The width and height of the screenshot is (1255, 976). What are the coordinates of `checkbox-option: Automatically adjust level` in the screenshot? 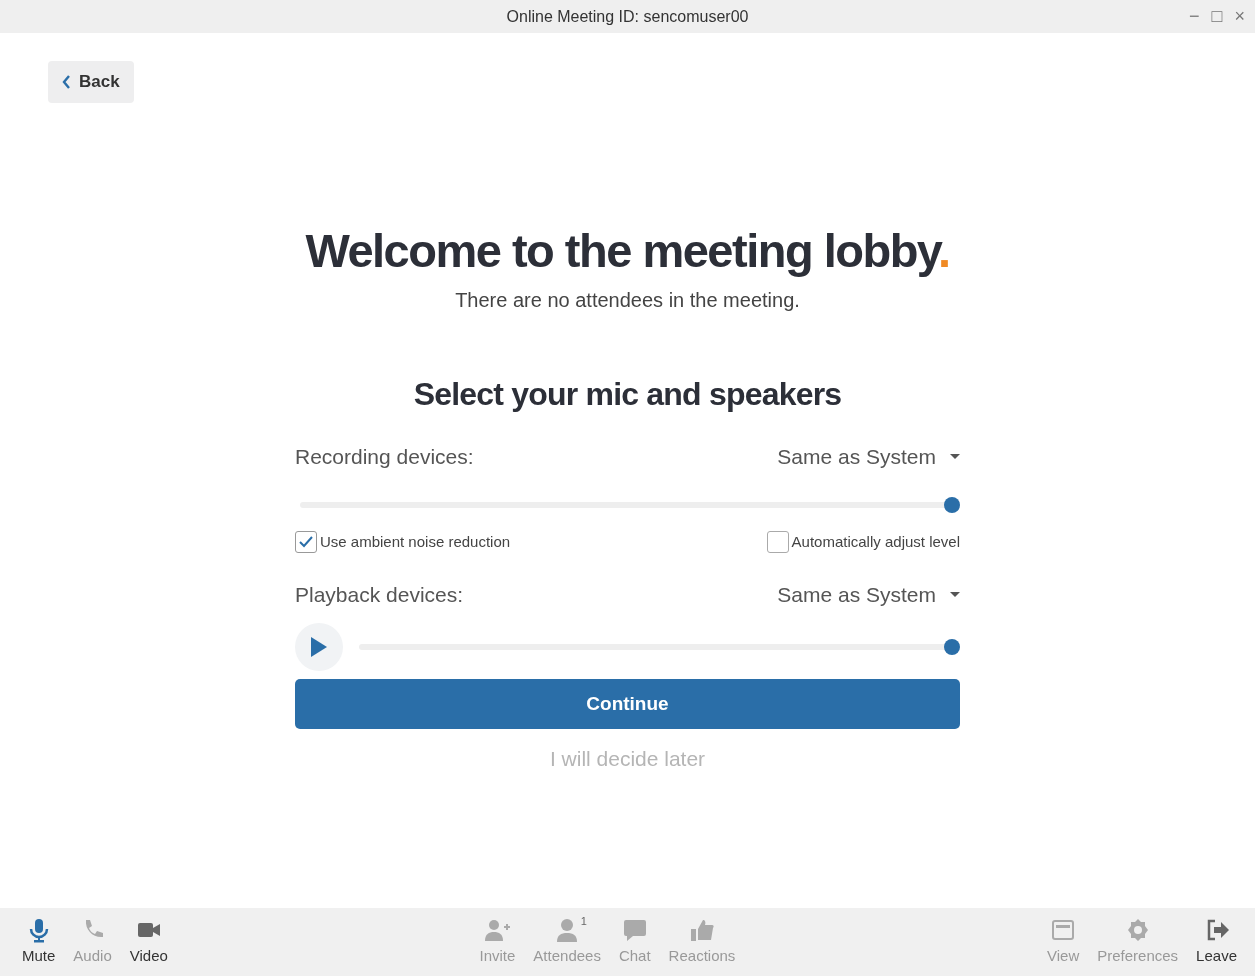 It's located at (863, 542).